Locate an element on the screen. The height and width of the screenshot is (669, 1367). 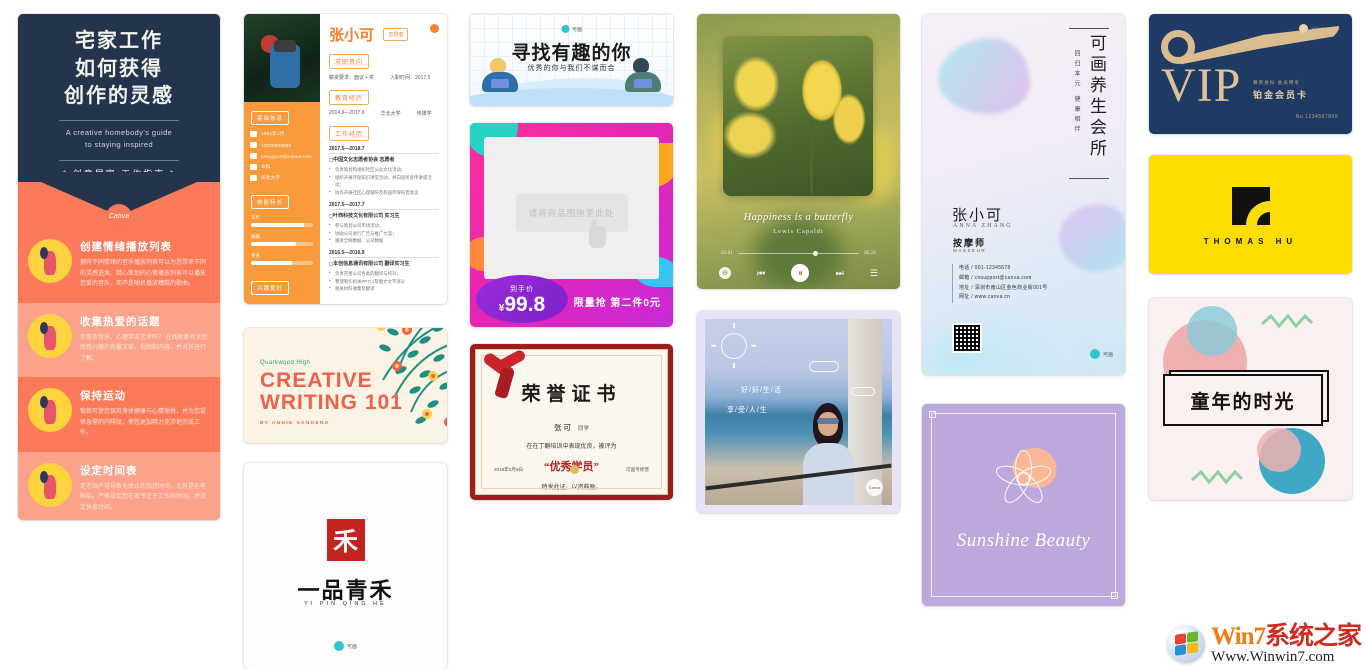
resume-section-row: 2014.9—2017.6 华北大学 传媒学 is located at coordinates (383, 113).